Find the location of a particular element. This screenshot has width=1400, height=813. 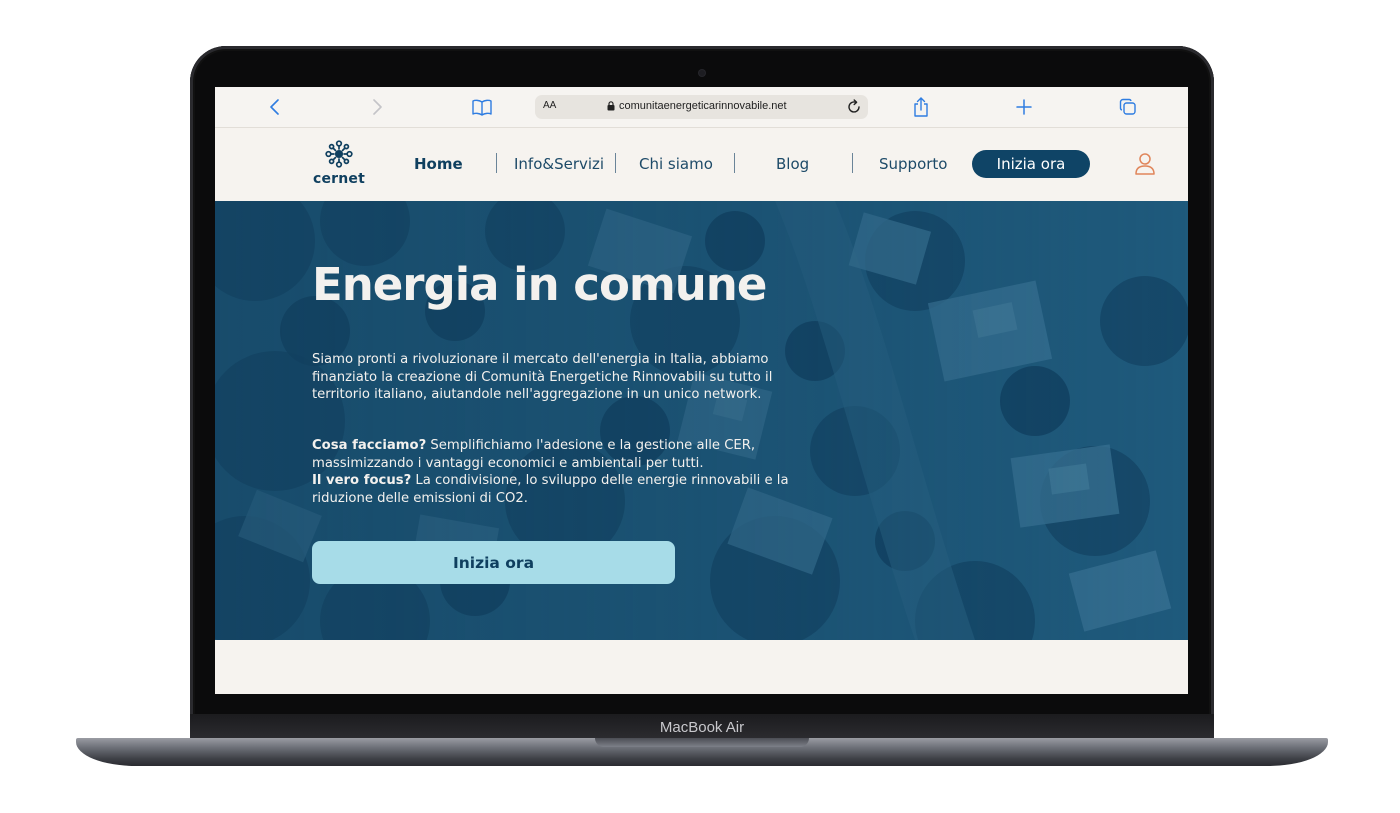

laptop-notch is located at coordinates (702, 742).